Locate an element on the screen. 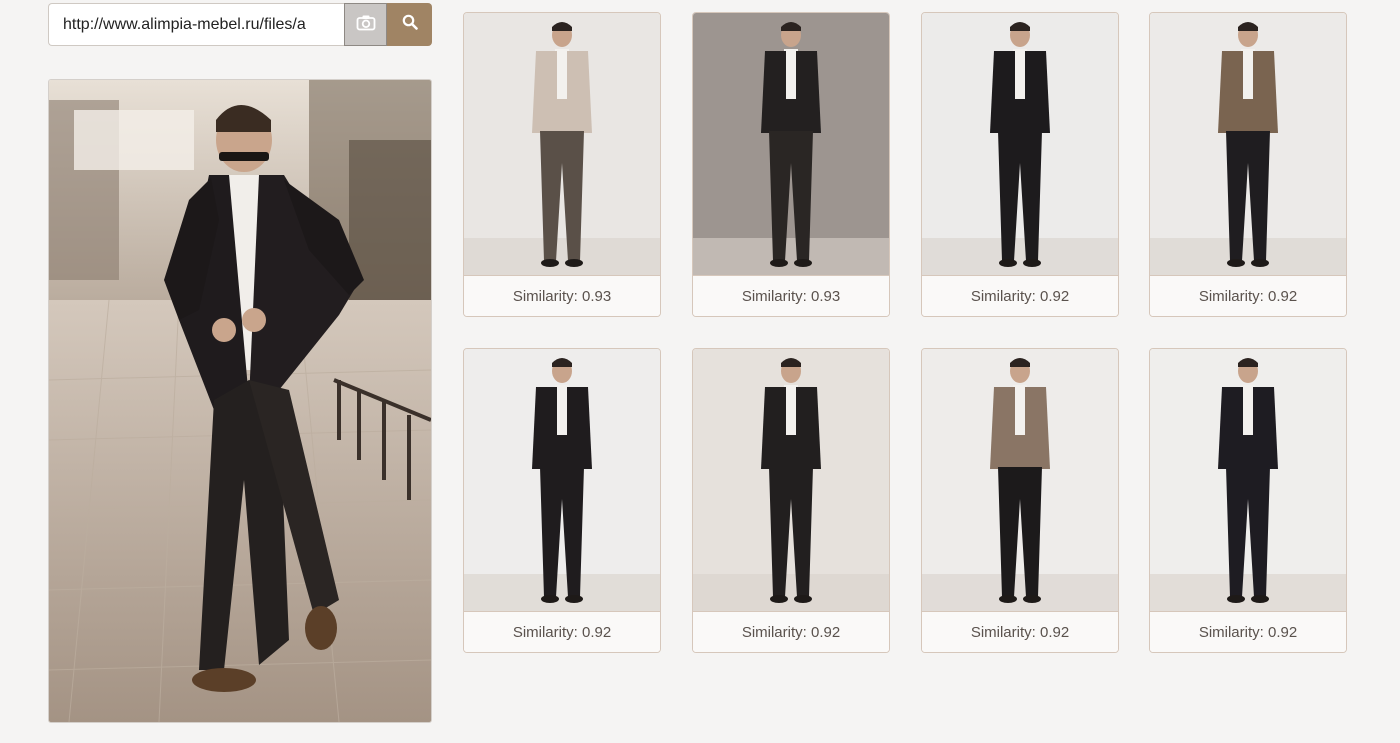 Image resolution: width=1400 pixels, height=743 pixels. search-icon is located at coordinates (410, 24).